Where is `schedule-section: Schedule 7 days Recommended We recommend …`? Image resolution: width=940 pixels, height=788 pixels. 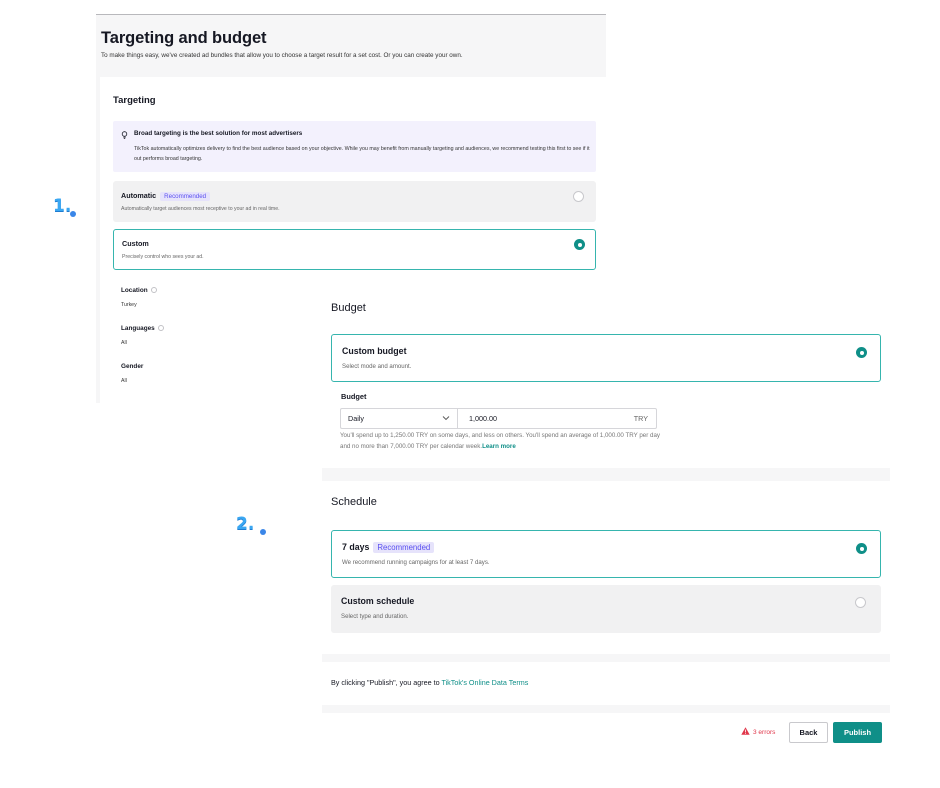 schedule-section: Schedule 7 days Recommended We recommend … is located at coordinates (606, 567).